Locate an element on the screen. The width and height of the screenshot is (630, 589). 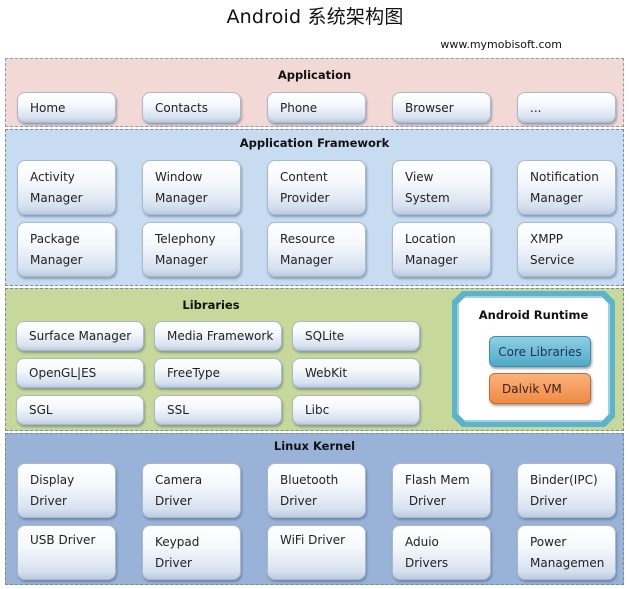
box-label: Core Libraries is located at coordinates (540, 351).